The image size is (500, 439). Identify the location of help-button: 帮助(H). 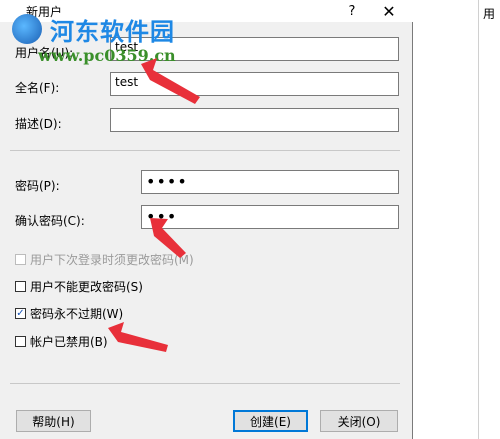
(53, 421).